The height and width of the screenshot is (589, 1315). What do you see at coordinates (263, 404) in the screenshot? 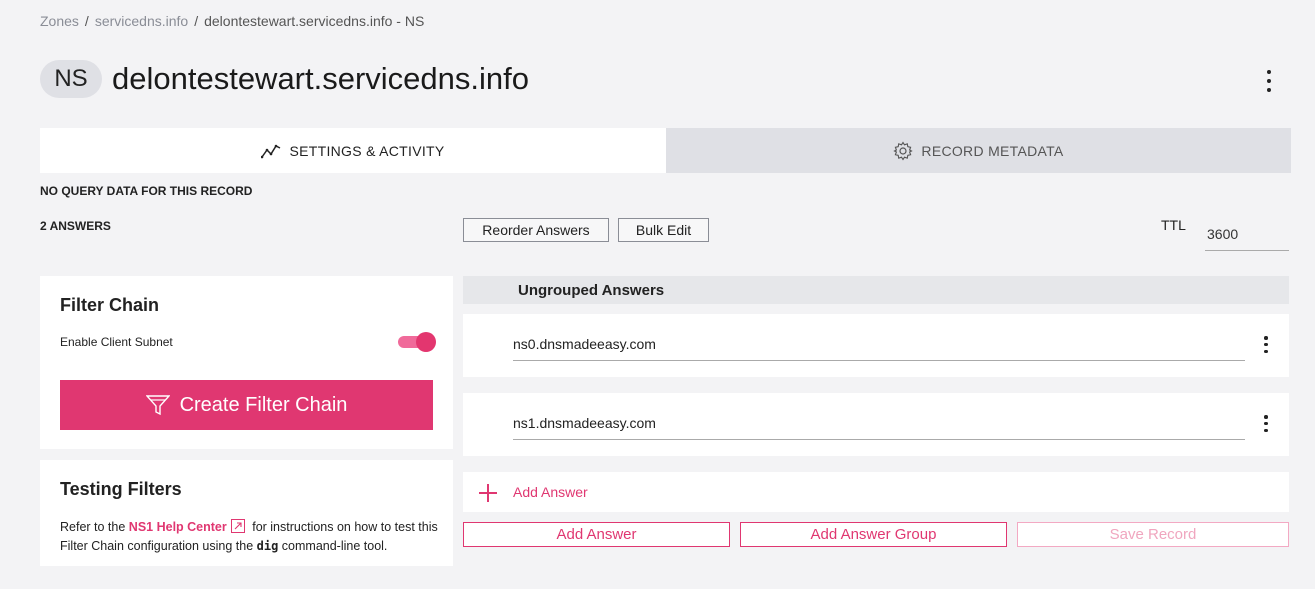
I see `create-filter-chain-label: Create Filter Chain` at bounding box center [263, 404].